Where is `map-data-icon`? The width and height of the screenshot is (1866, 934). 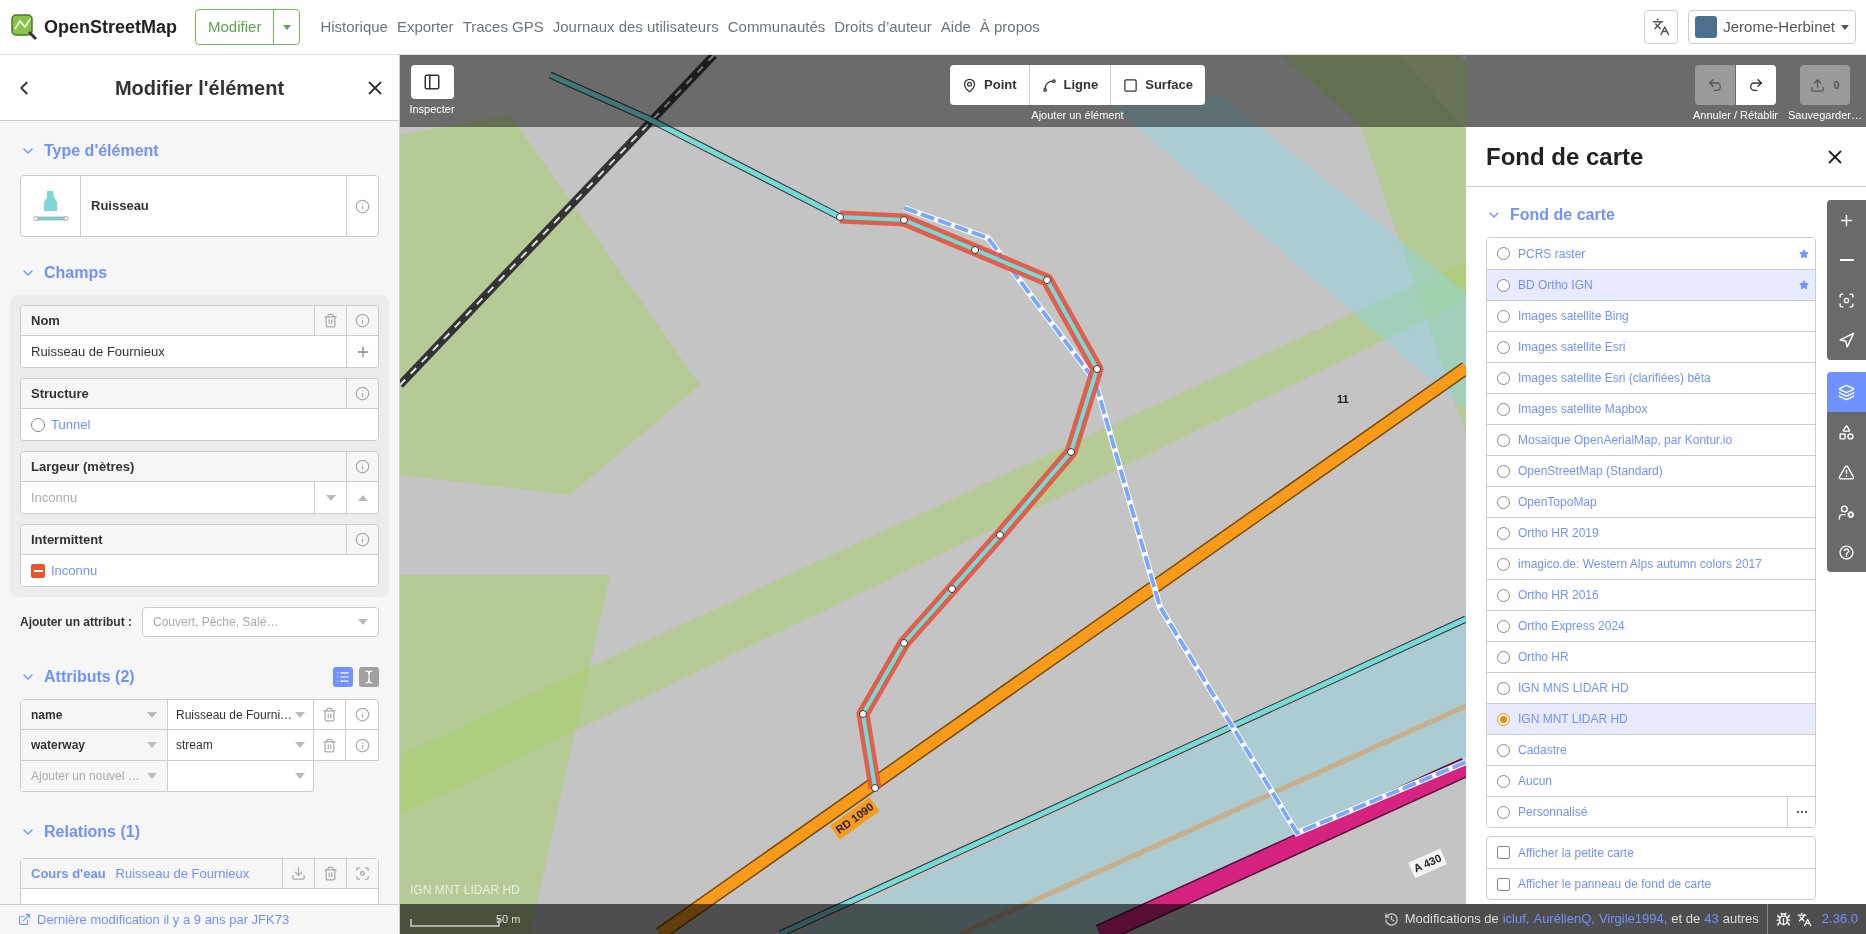 map-data-icon is located at coordinates (1846, 432).